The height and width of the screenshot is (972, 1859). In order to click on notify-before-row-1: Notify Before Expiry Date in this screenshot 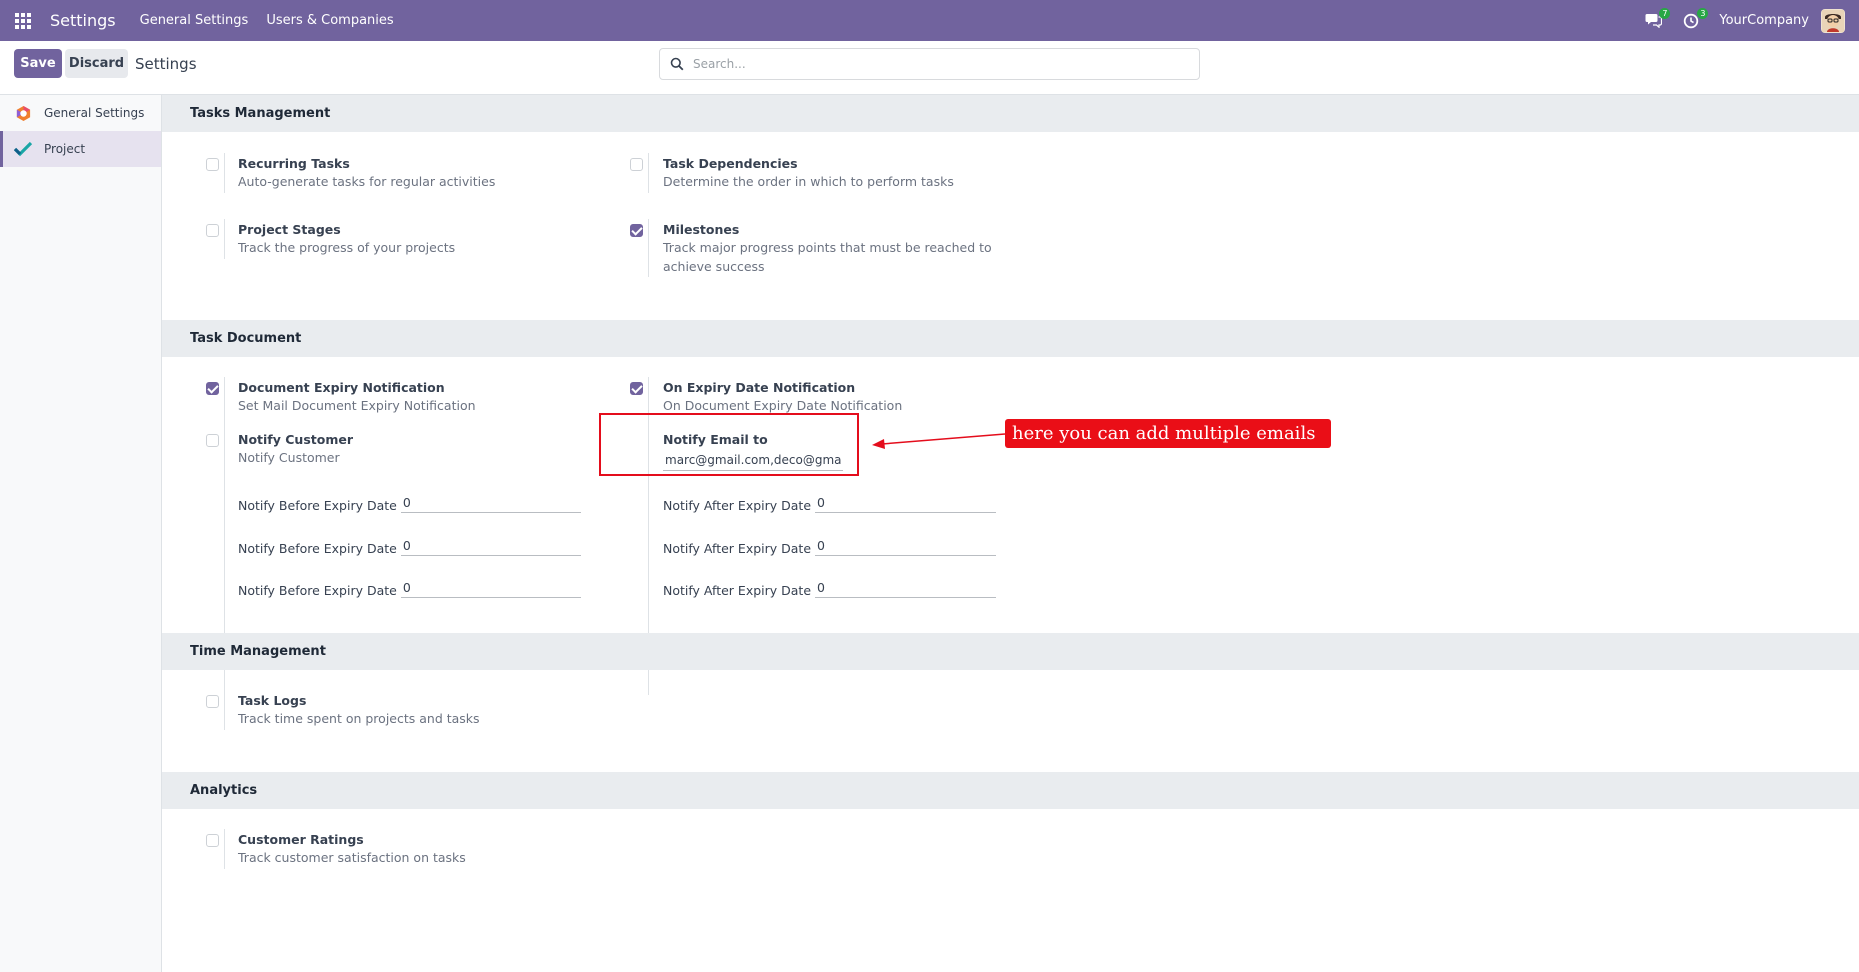, I will do `click(409, 502)`.